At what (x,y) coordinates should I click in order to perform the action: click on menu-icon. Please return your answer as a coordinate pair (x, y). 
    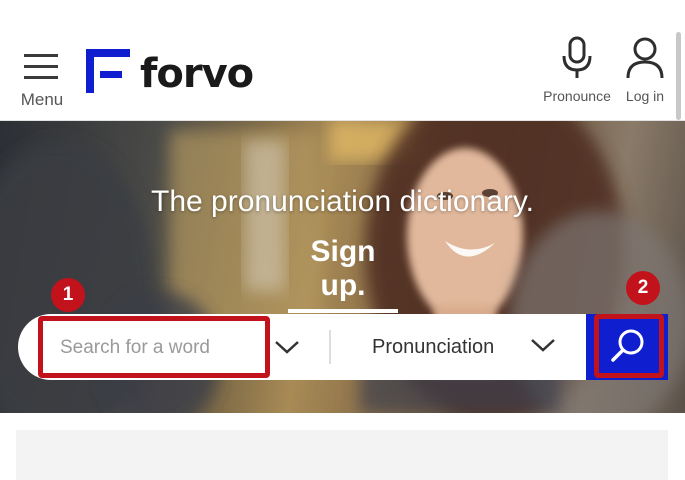
    Looking at the image, I should click on (41, 66).